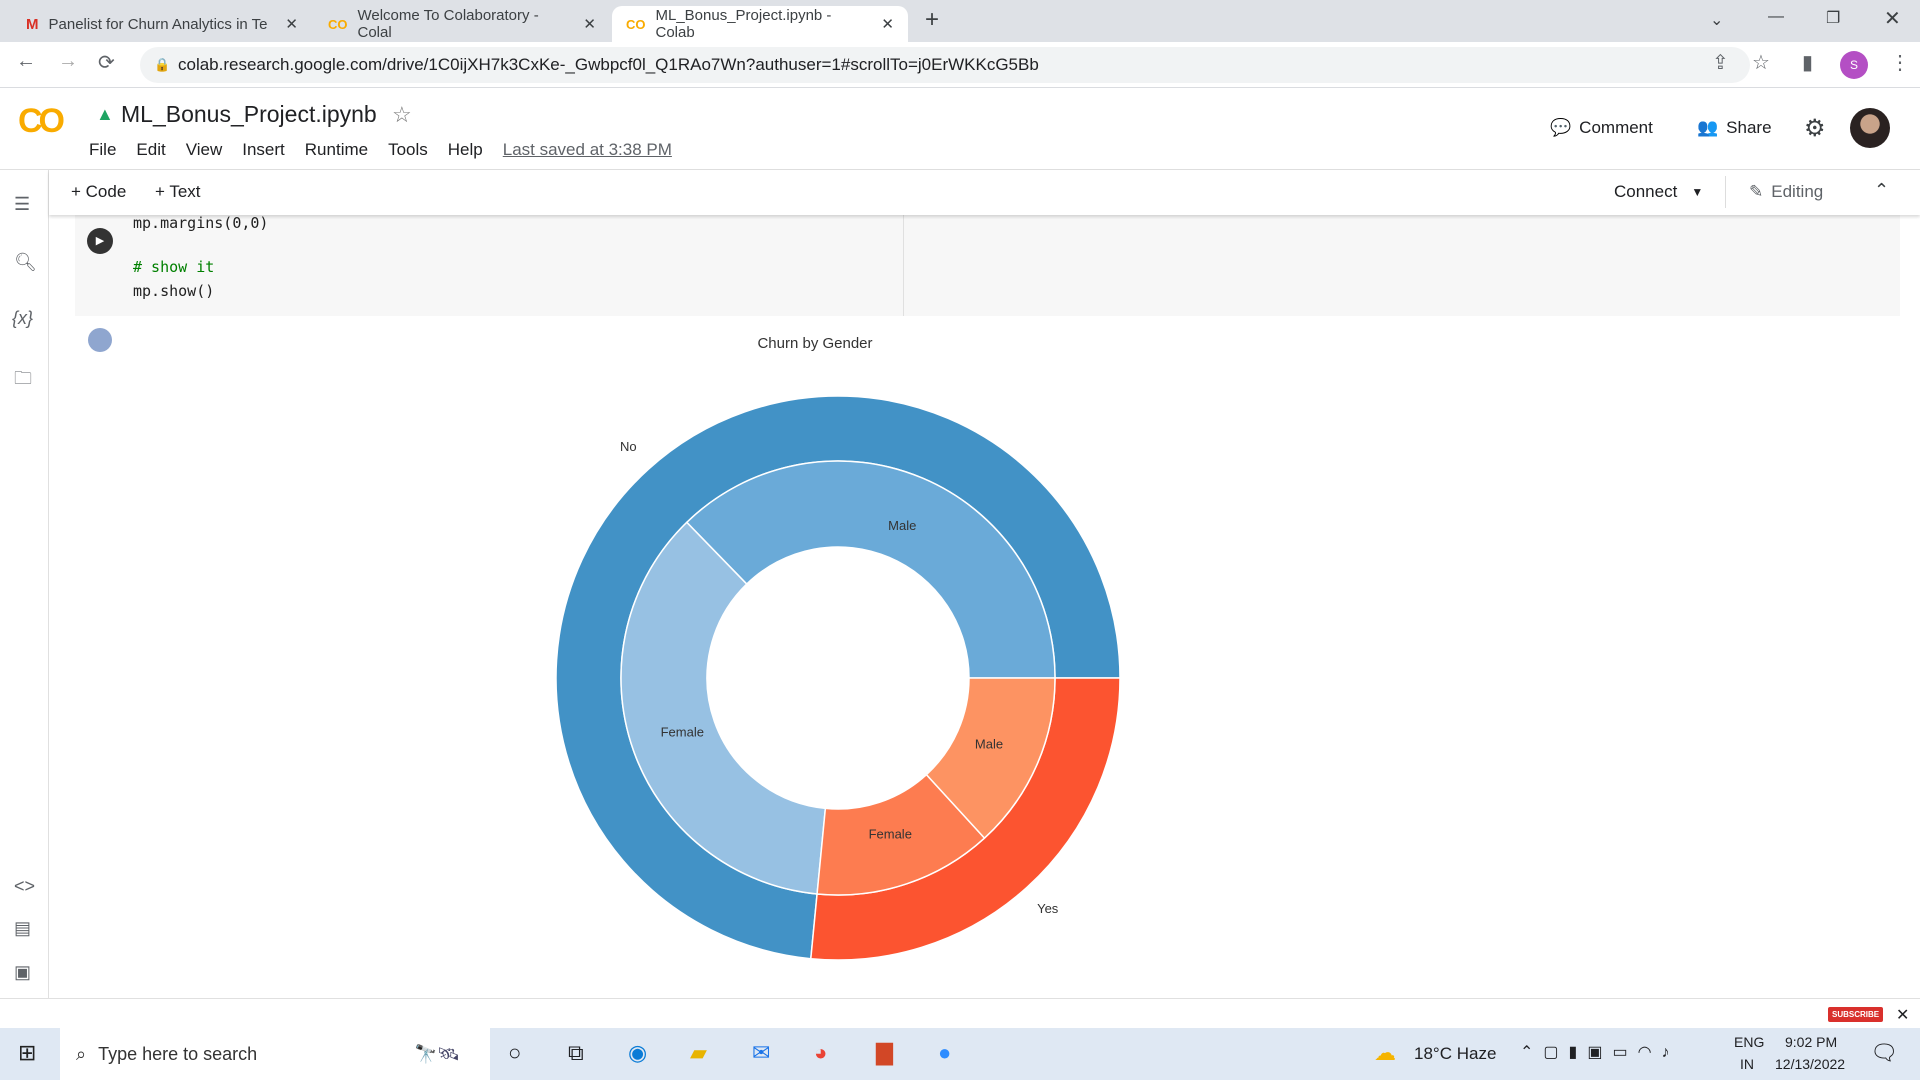 The width and height of the screenshot is (1920, 1080). I want to click on chrome-icon: ◕, so click(820, 1053).